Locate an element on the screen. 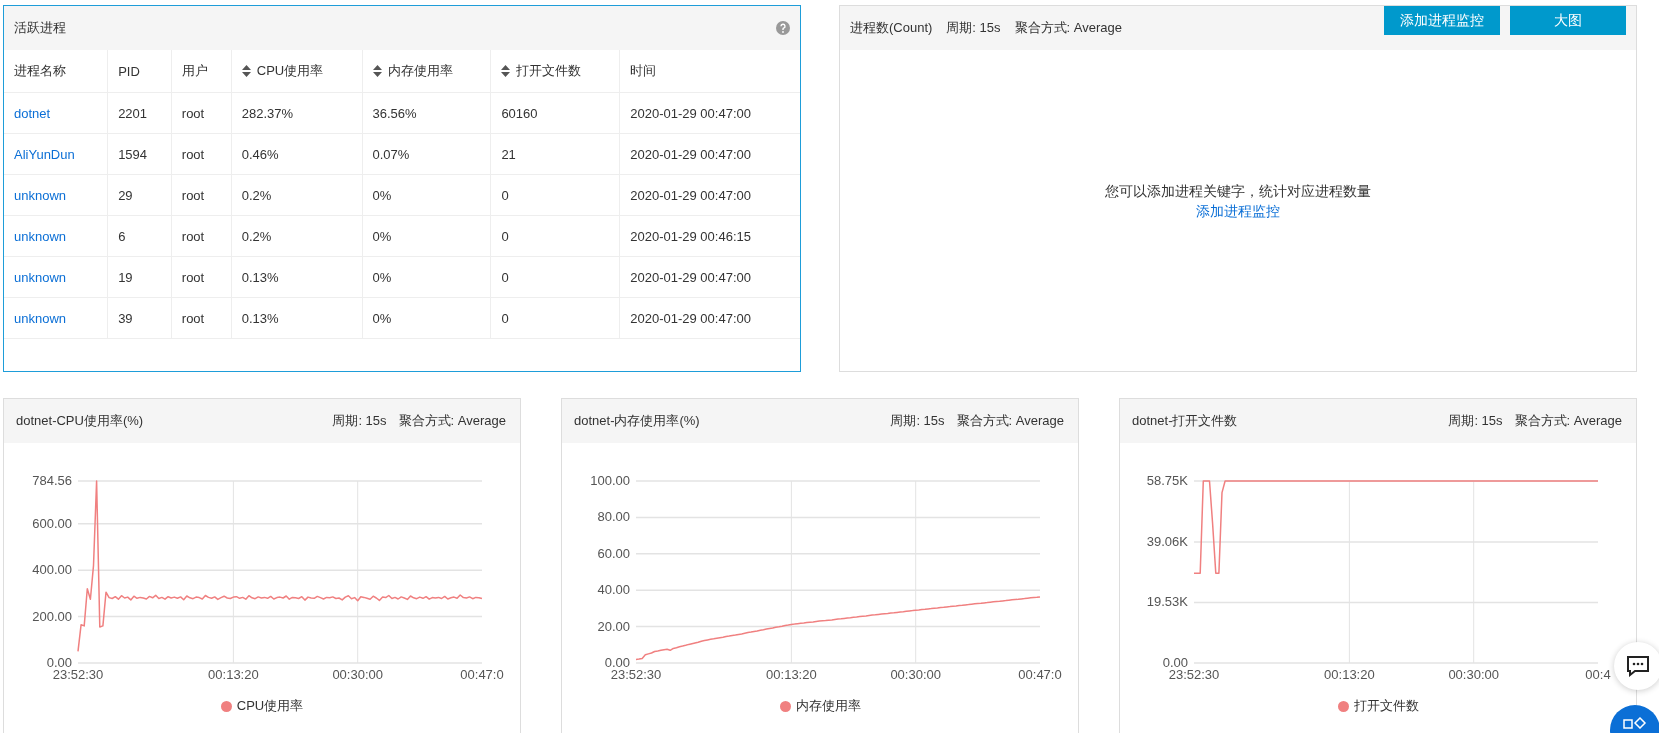  table-cell: 19 is located at coordinates (125, 277).